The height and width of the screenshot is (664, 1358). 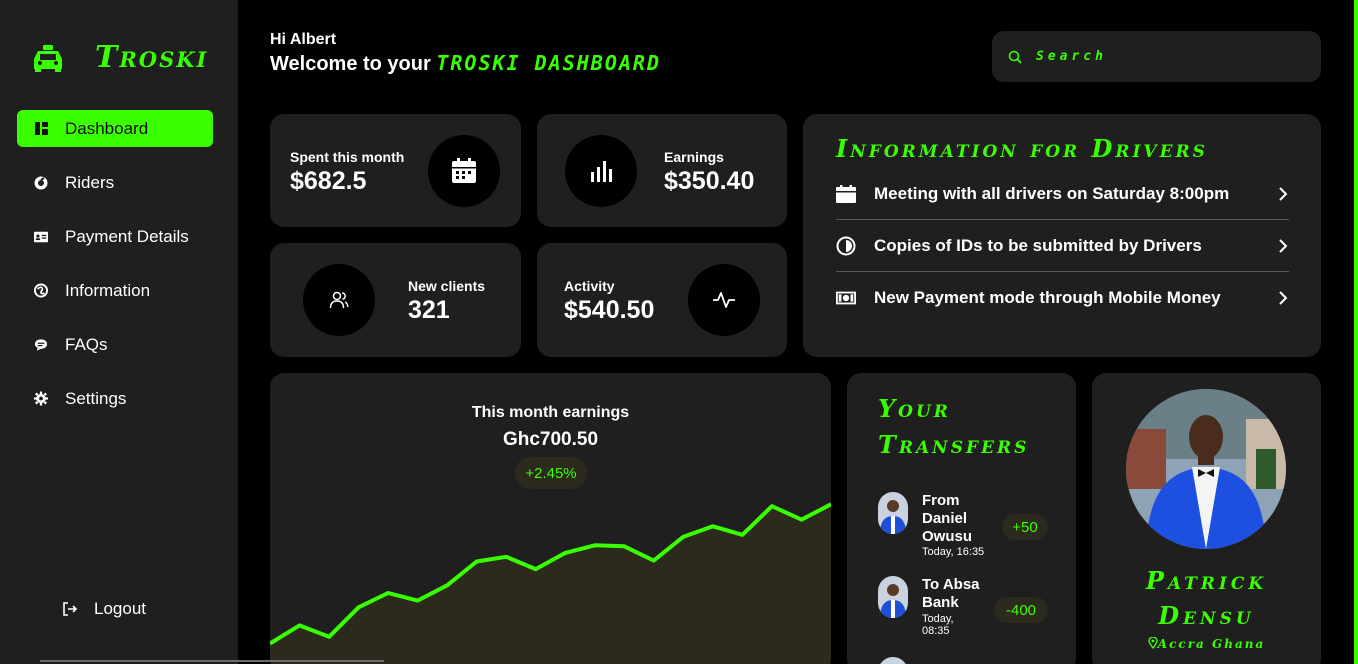 What do you see at coordinates (115, 344) in the screenshot?
I see `sidebar-item-faqs: FAQs` at bounding box center [115, 344].